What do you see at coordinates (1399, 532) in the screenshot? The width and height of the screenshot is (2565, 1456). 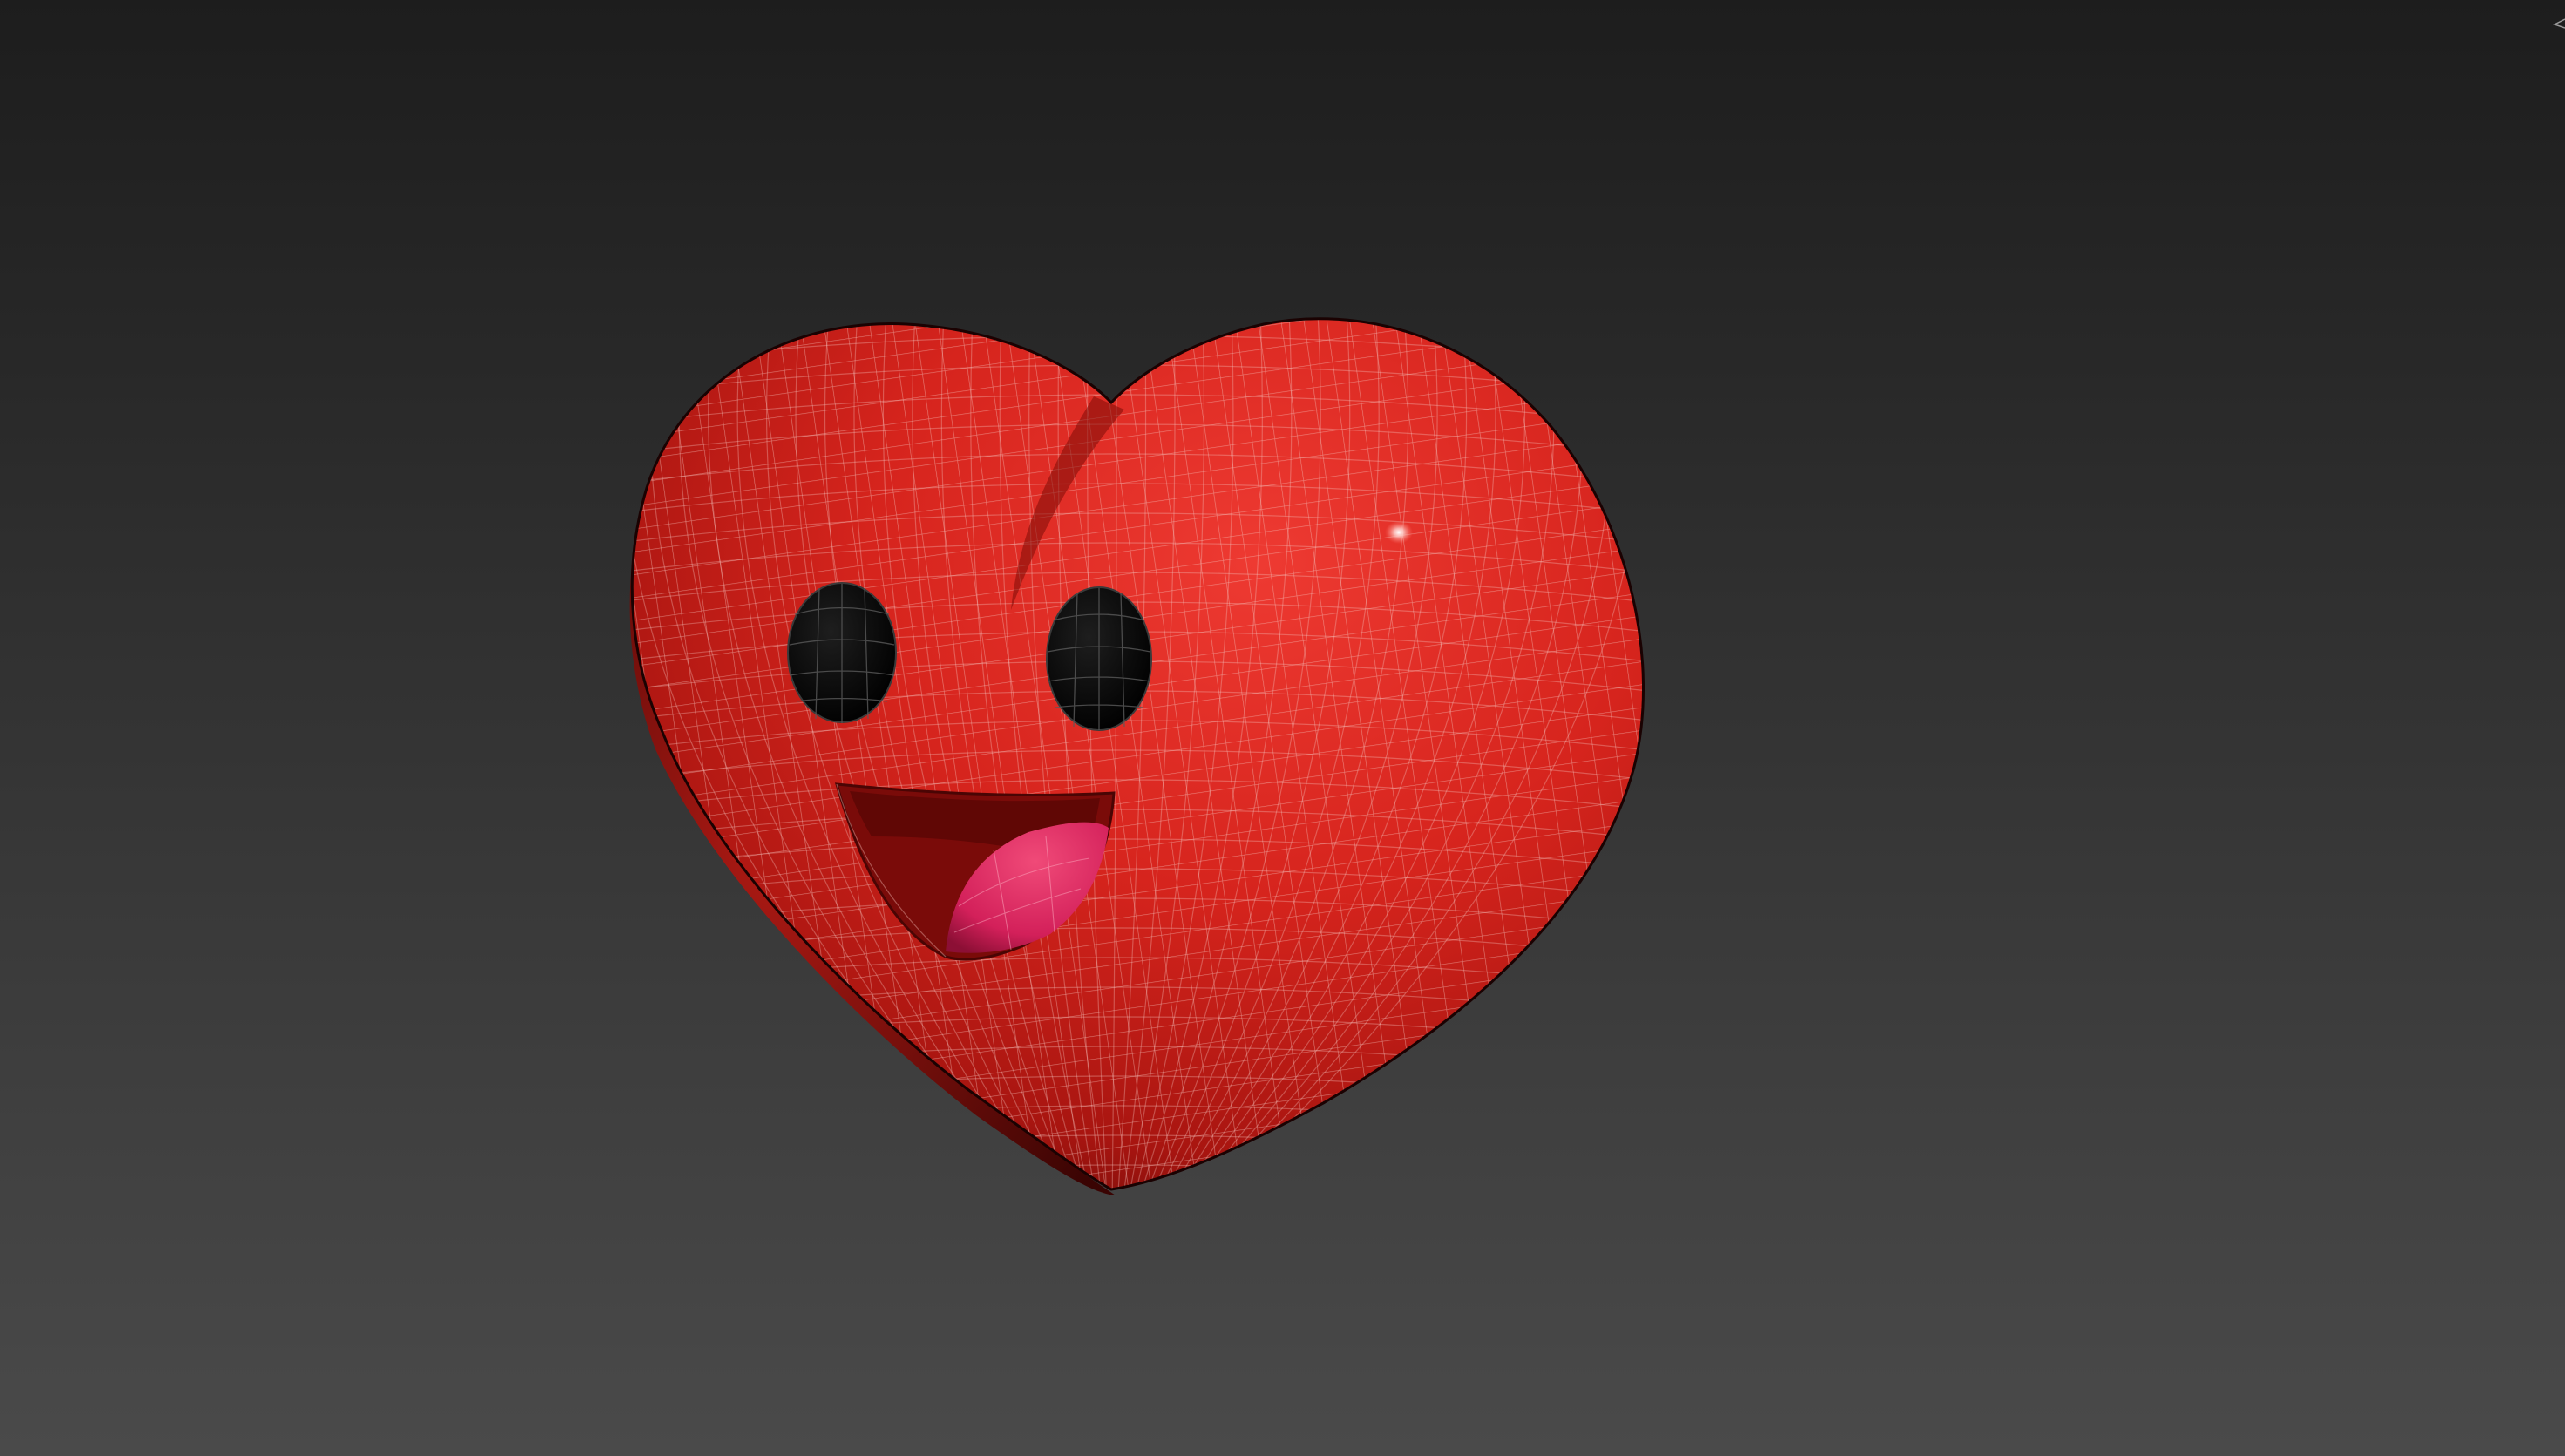 I see `specular-highlight` at bounding box center [1399, 532].